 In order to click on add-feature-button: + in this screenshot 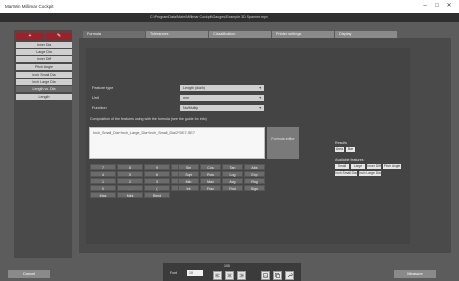, I will do `click(30, 36)`.